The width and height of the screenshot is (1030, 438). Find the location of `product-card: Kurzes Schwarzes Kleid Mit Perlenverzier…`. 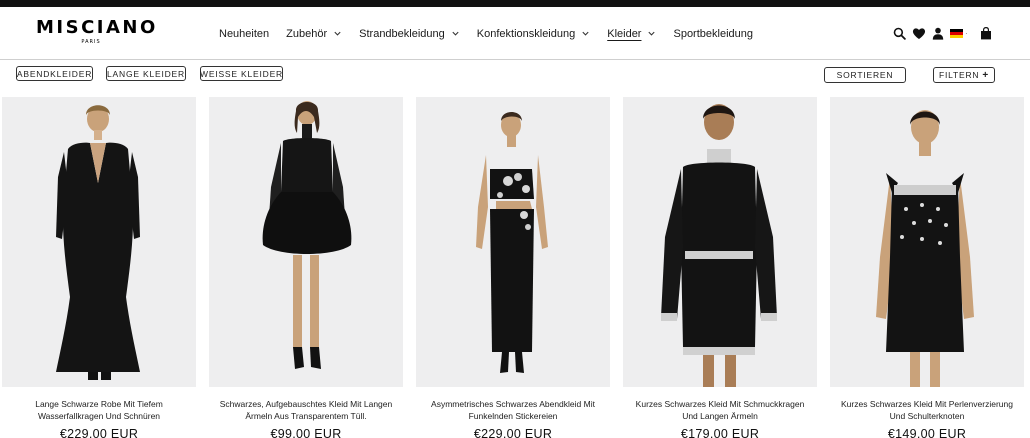

product-card: Kurzes Schwarzes Kleid Mit Perlenverzier… is located at coordinates (927, 267).